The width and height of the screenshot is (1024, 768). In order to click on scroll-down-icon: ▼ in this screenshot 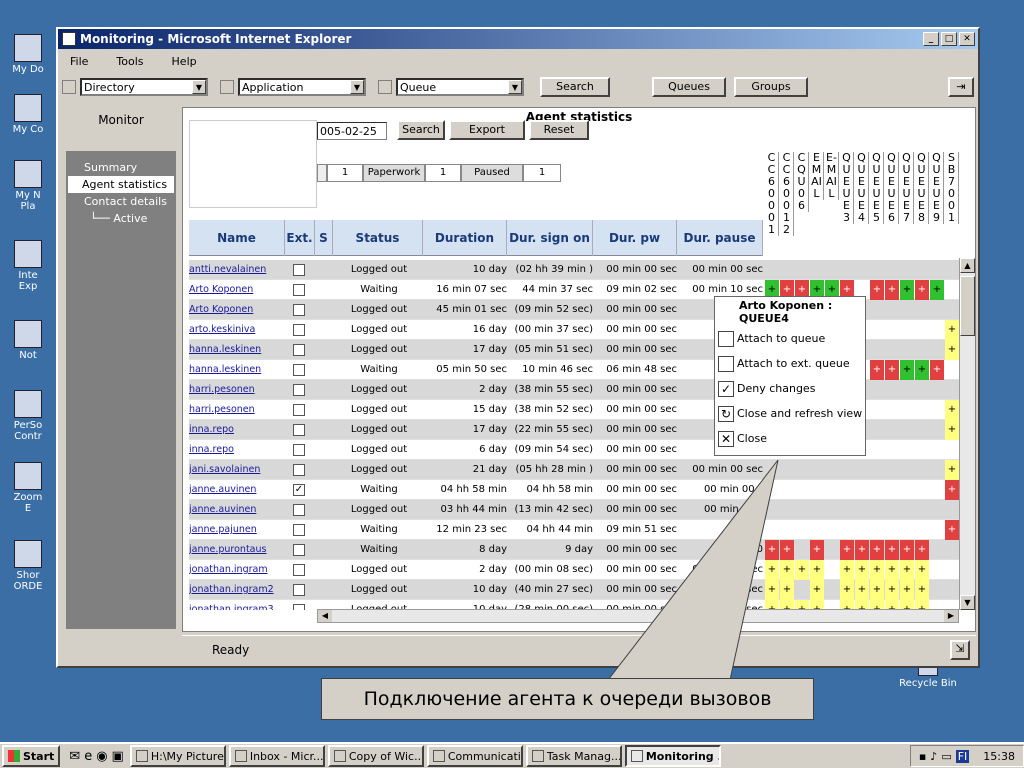, I will do `click(967, 602)`.